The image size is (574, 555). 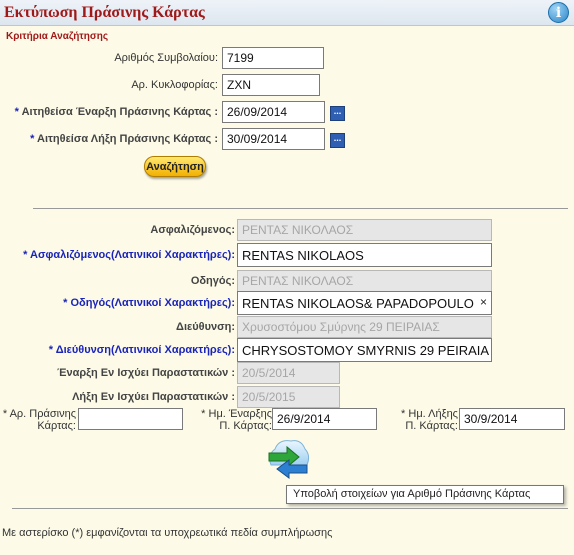 I want to click on requested-start-label: * Αιτηθείσα Έναρξη Πράσινης Κάρτας :, so click(x=116, y=112).